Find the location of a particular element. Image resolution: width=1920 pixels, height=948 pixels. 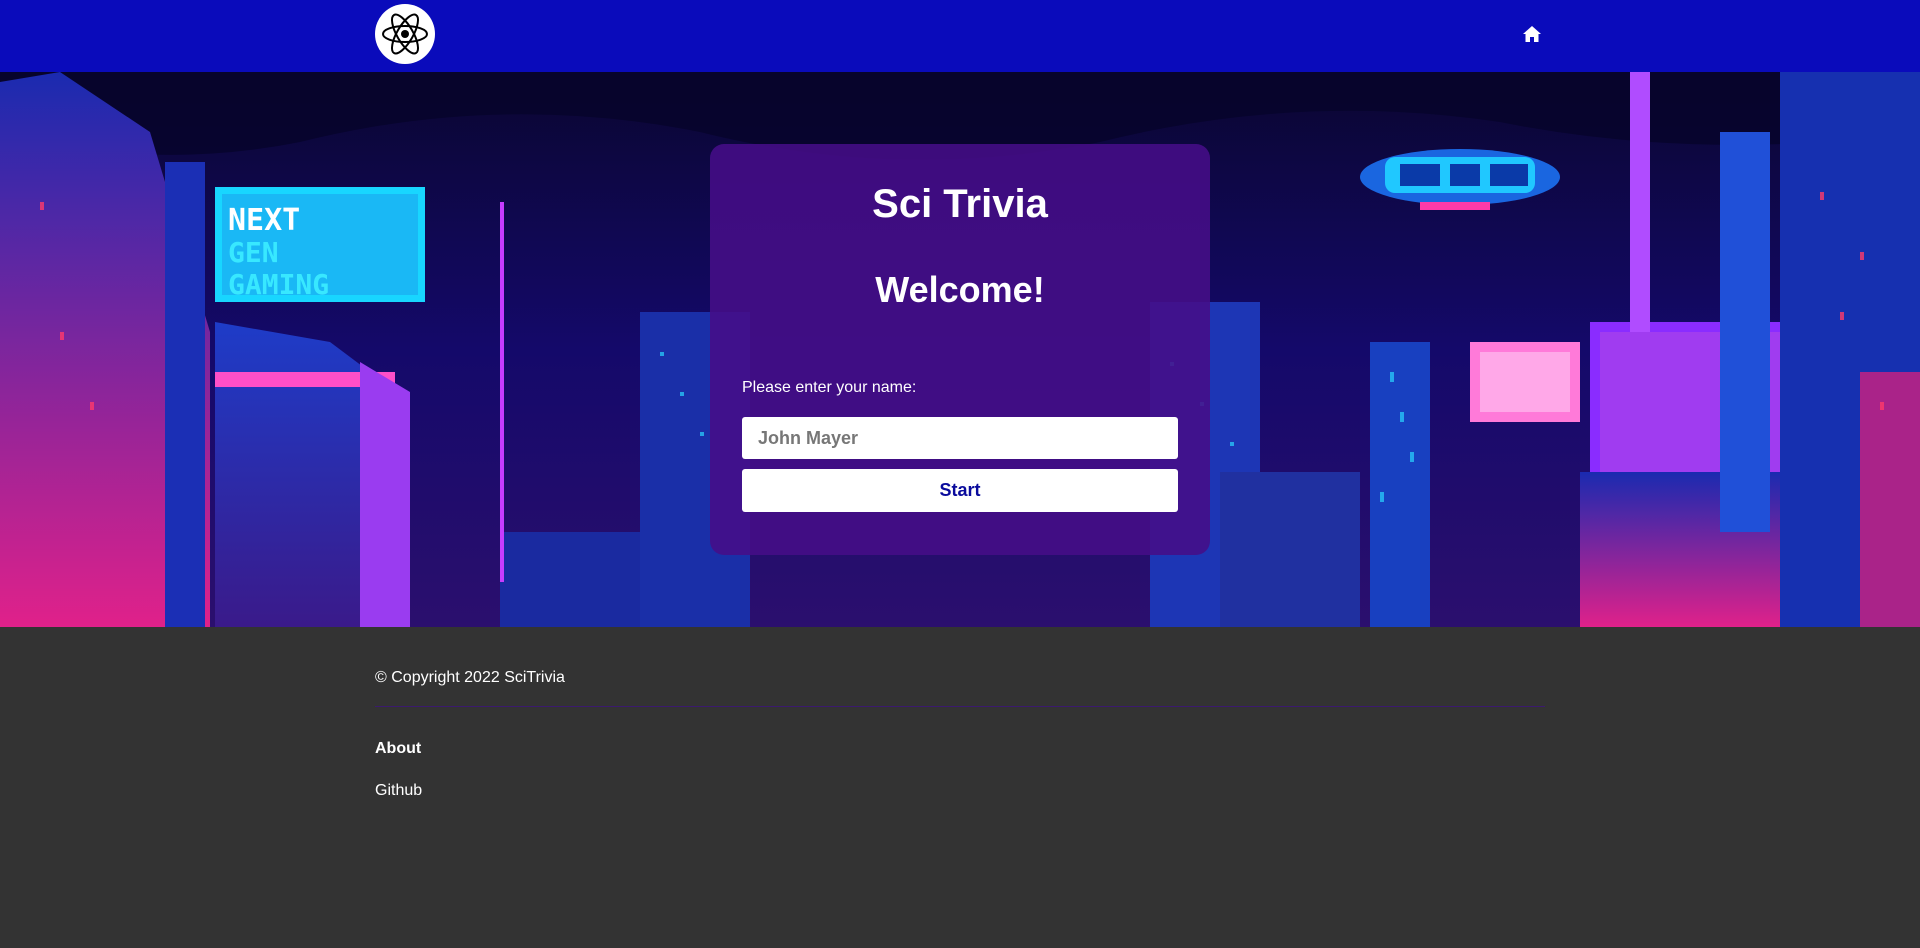

github-link: Github is located at coordinates (398, 791).